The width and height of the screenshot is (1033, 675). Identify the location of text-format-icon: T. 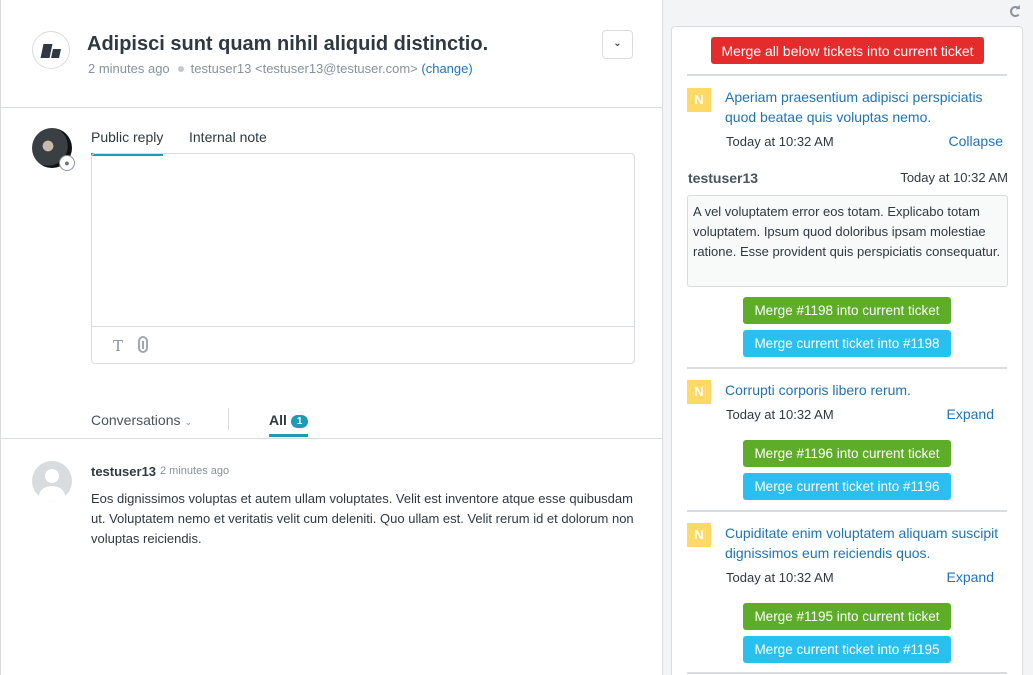
(118, 346).